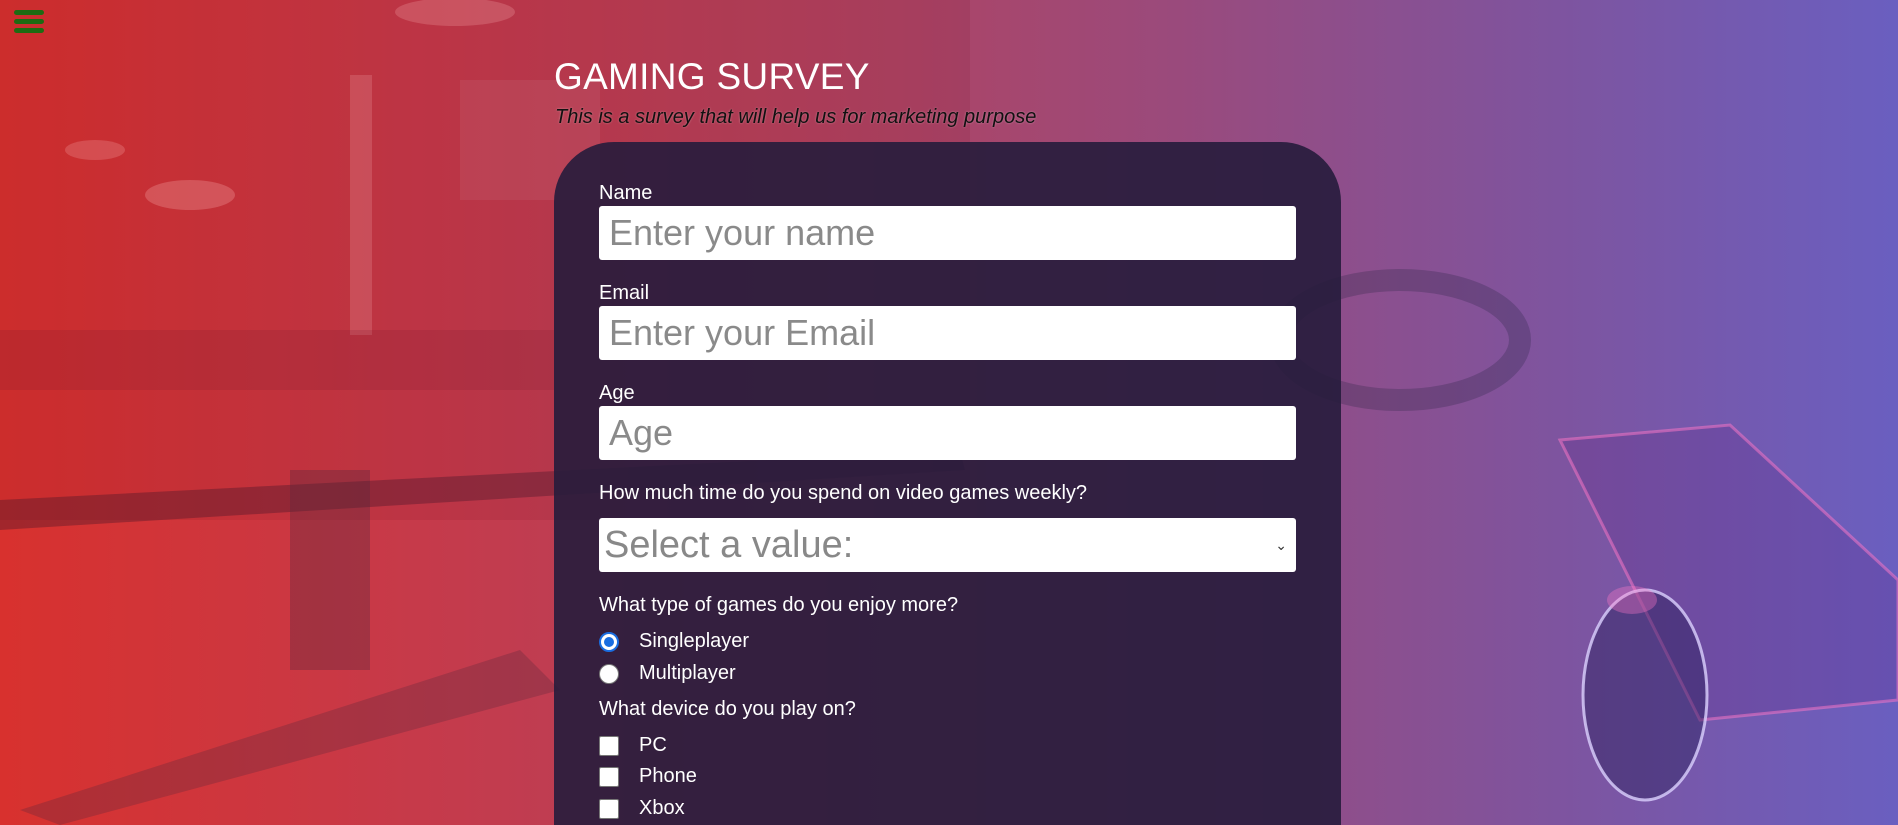 Image resolution: width=1898 pixels, height=825 pixels. What do you see at coordinates (729, 544) in the screenshot?
I see `time-weekly-selected-value: Select a value:` at bounding box center [729, 544].